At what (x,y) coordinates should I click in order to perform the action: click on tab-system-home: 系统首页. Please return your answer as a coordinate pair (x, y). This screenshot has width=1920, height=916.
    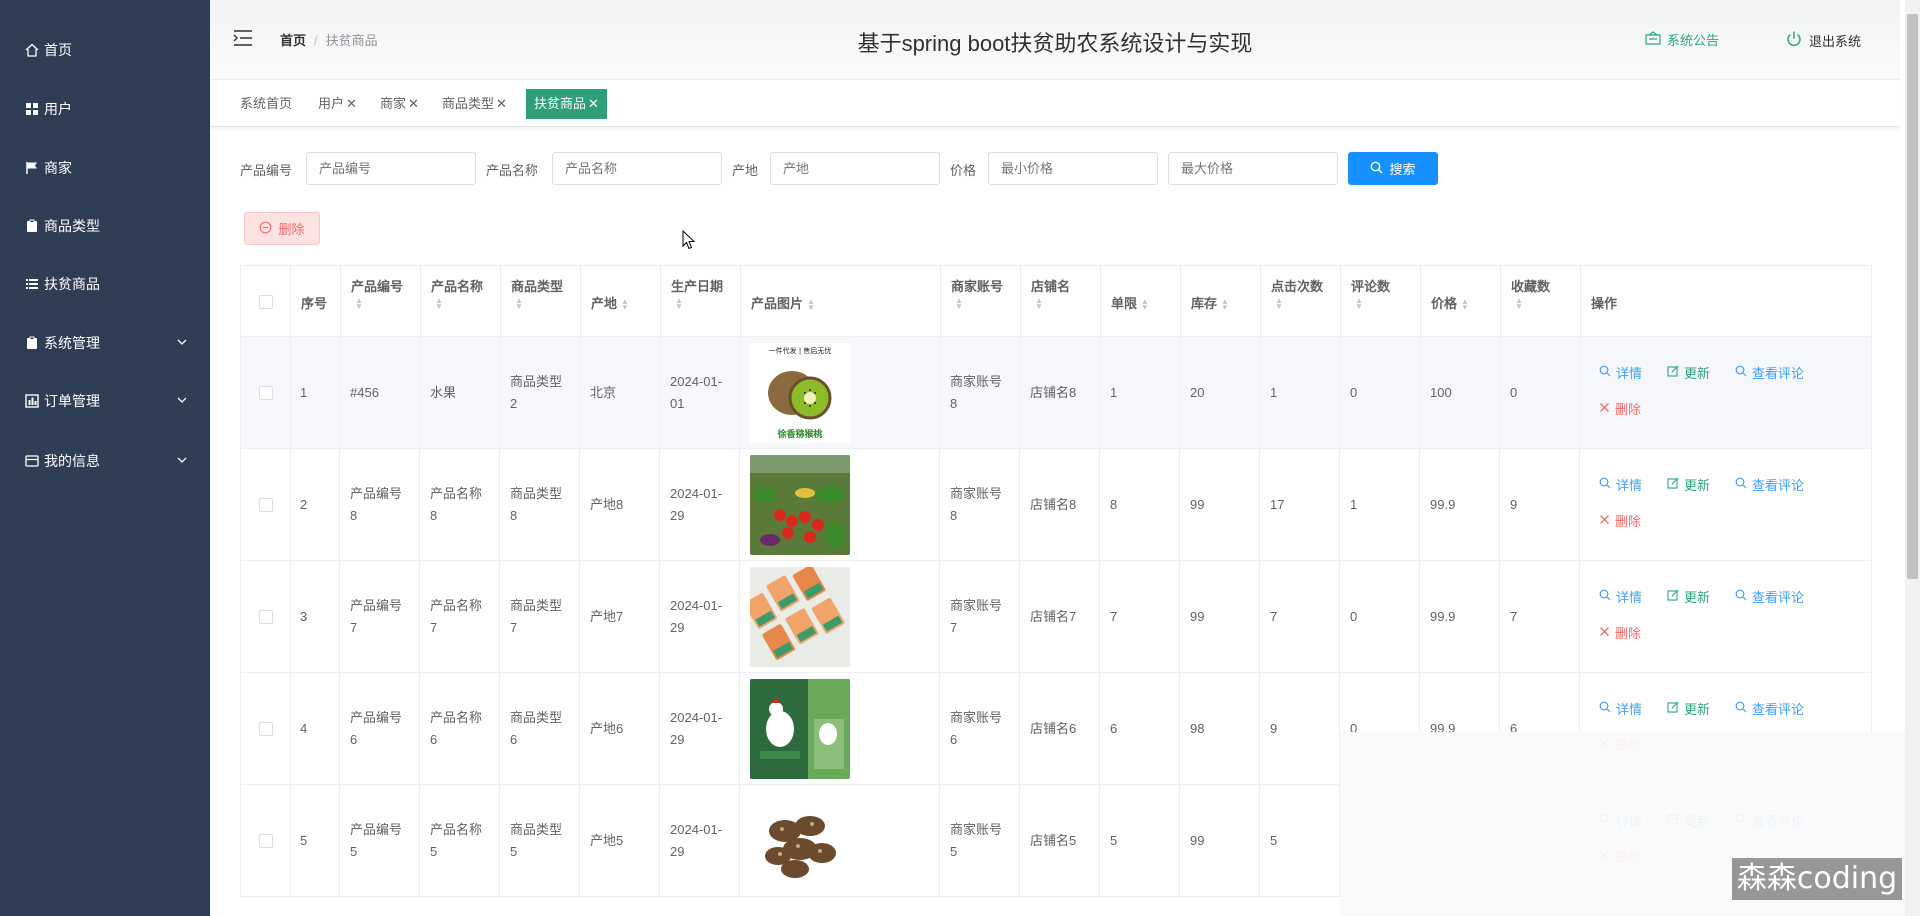
    Looking at the image, I should click on (266, 104).